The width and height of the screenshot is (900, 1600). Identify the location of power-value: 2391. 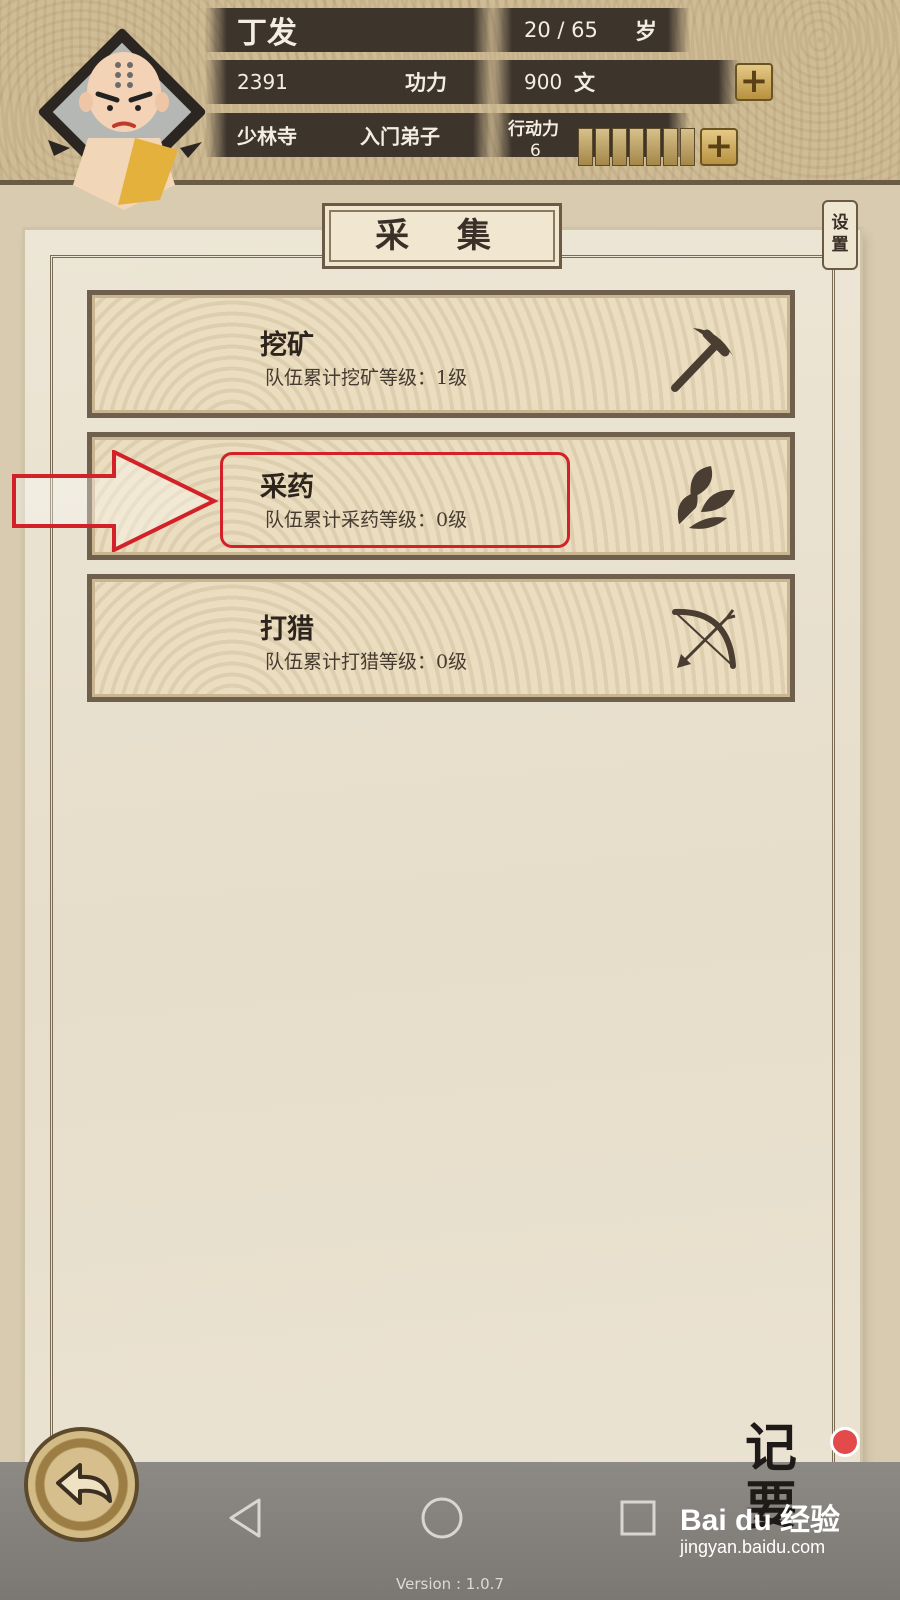
(262, 82).